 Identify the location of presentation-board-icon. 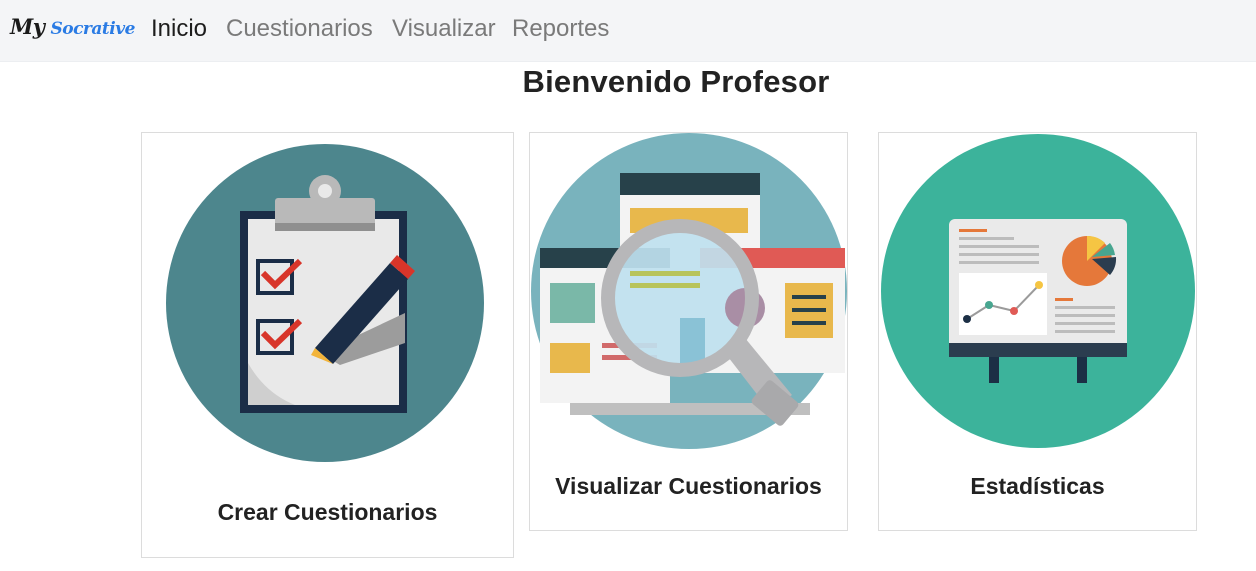
(1038, 291).